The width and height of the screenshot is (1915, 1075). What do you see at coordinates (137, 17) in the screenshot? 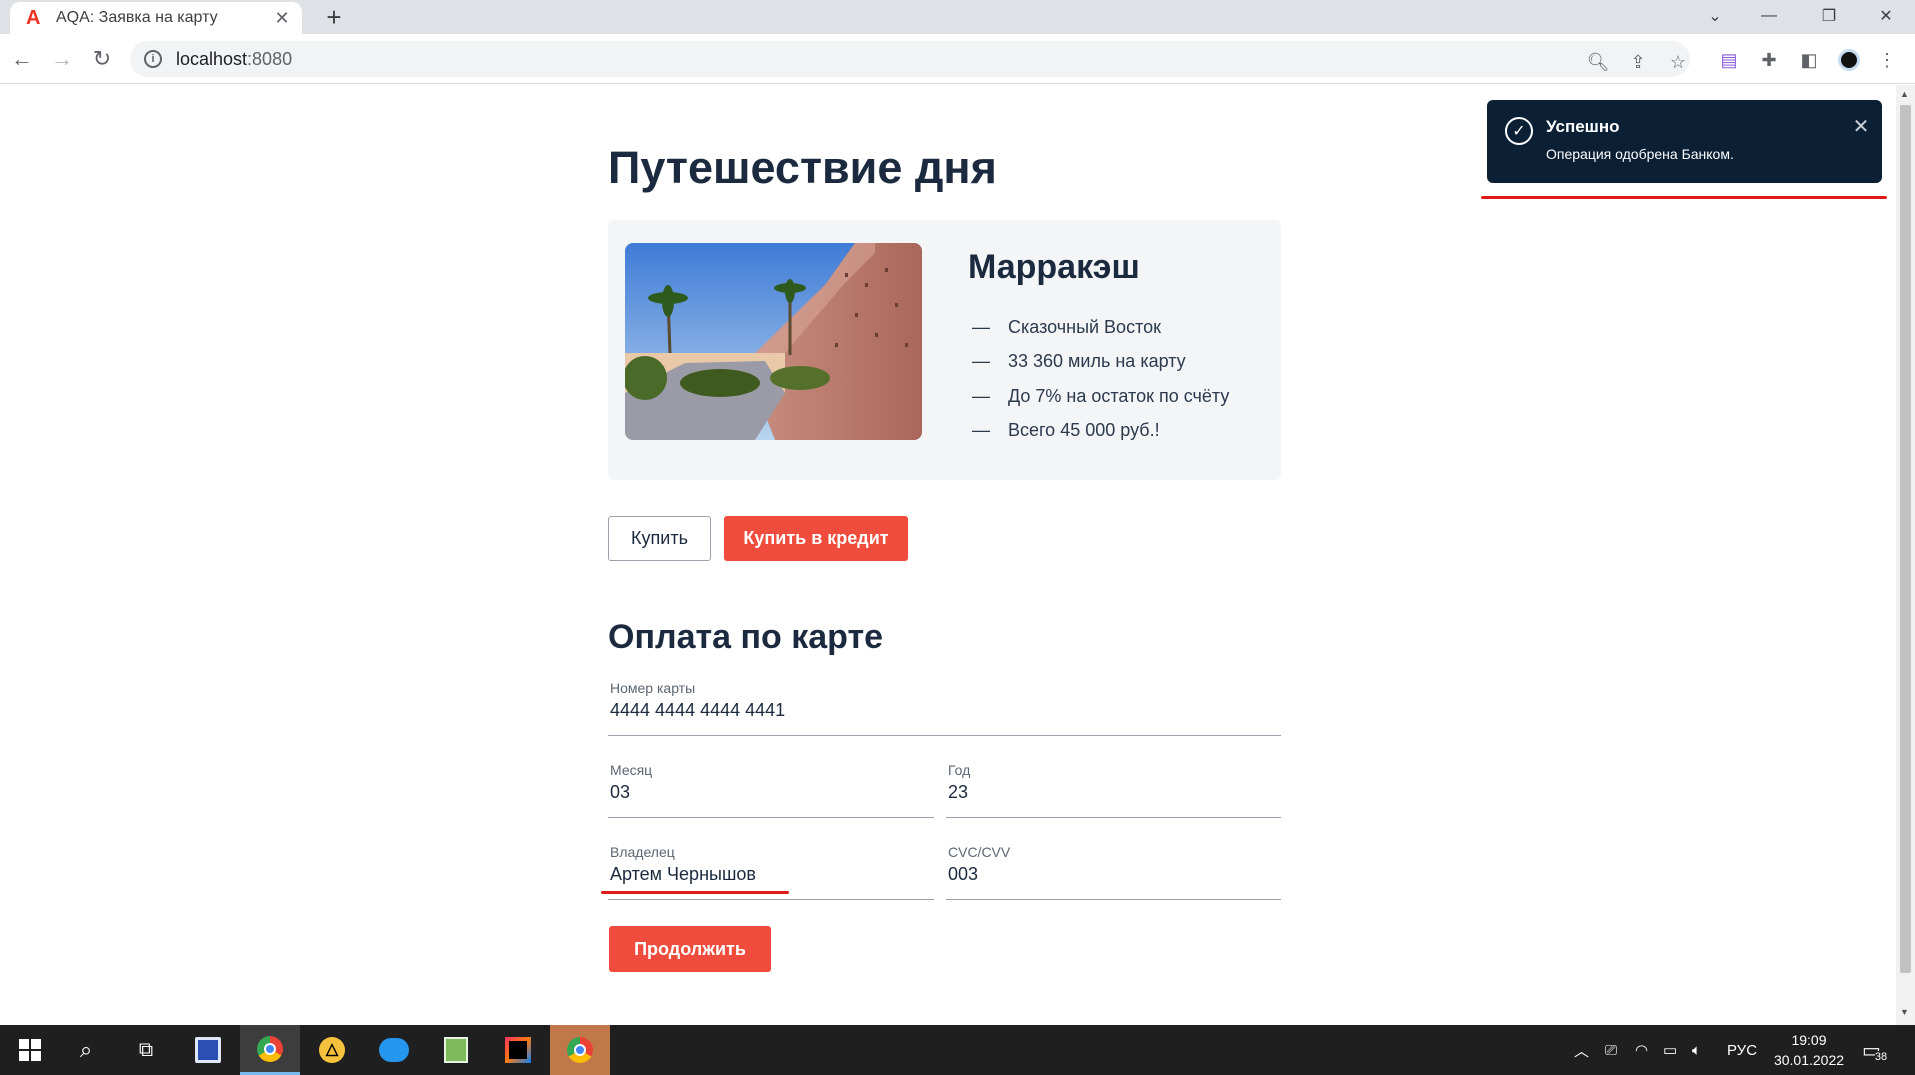
I see `tab-title: AQA: Заявка на карту` at bounding box center [137, 17].